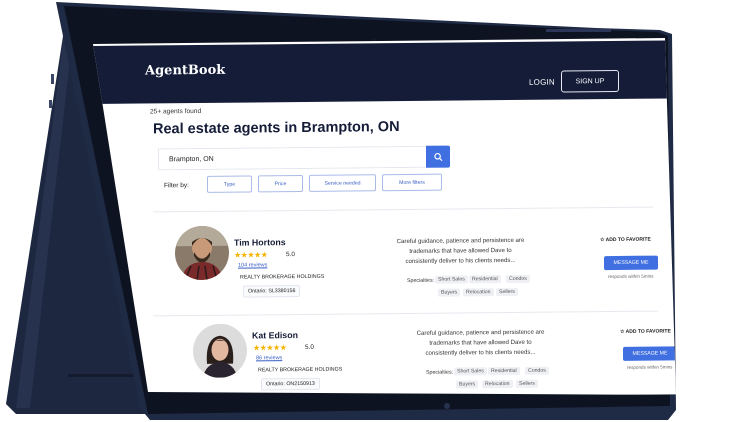 This screenshot has width=736, height=422. Describe the element at coordinates (252, 265) in the screenshot. I see `reviews-link: 104 reviews` at that location.